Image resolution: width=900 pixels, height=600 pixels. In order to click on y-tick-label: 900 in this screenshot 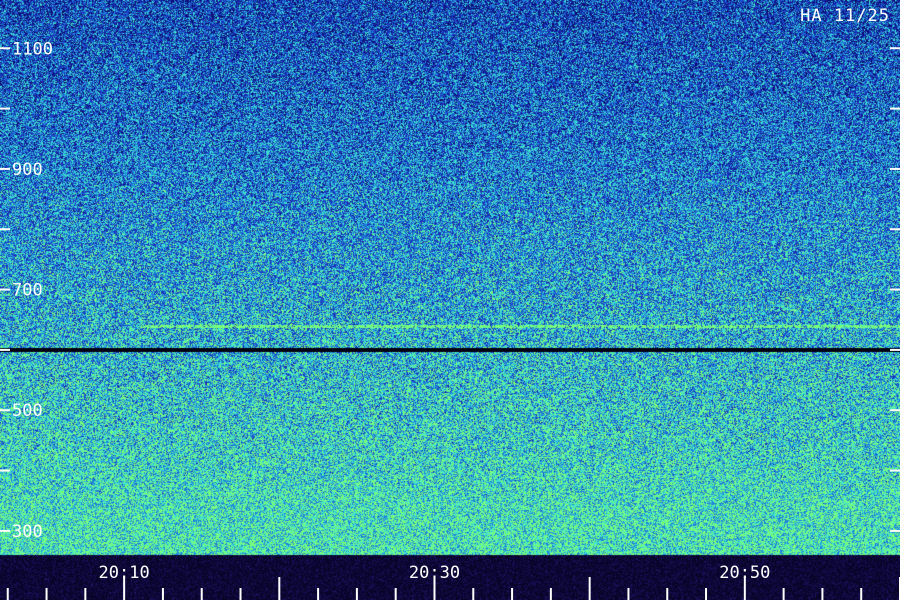, I will do `click(27, 170)`.